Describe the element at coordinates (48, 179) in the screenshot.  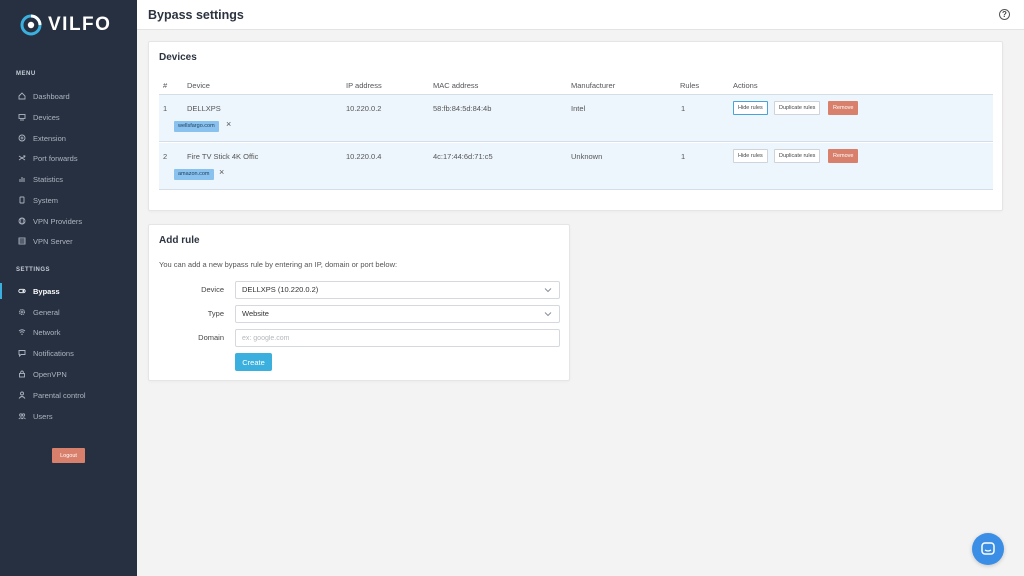
I see `sidebar-item-label: Statistics` at that location.